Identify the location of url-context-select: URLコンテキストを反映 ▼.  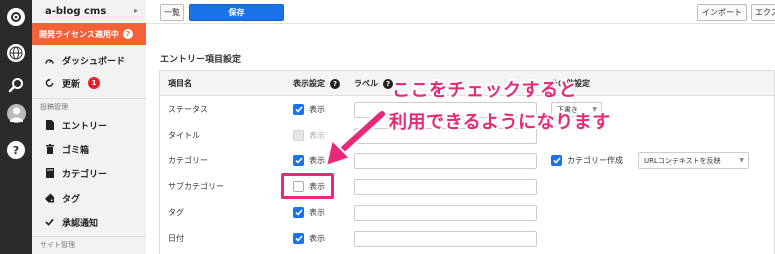
(693, 160).